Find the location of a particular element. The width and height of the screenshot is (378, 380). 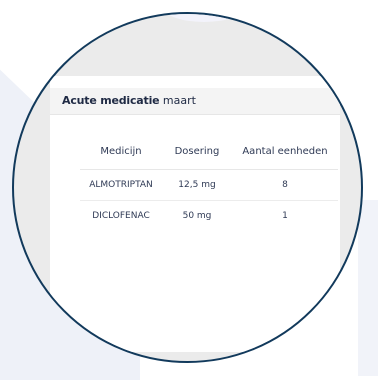

table-header-row: Medicijn Dosering Aantal eenheden is located at coordinates (209, 158).